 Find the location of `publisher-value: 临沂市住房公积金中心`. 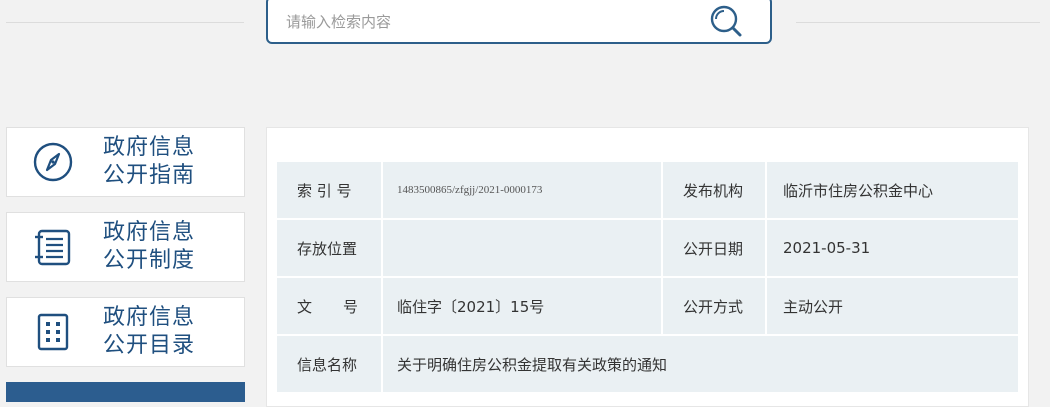

publisher-value: 临沂市住房公积金中心 is located at coordinates (892, 190).